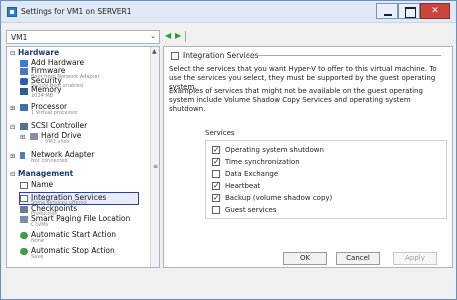 This screenshot has height=300, width=457. What do you see at coordinates (76, 11) in the screenshot?
I see `window-title: Settings for VM1 on SERVER1` at bounding box center [76, 11].